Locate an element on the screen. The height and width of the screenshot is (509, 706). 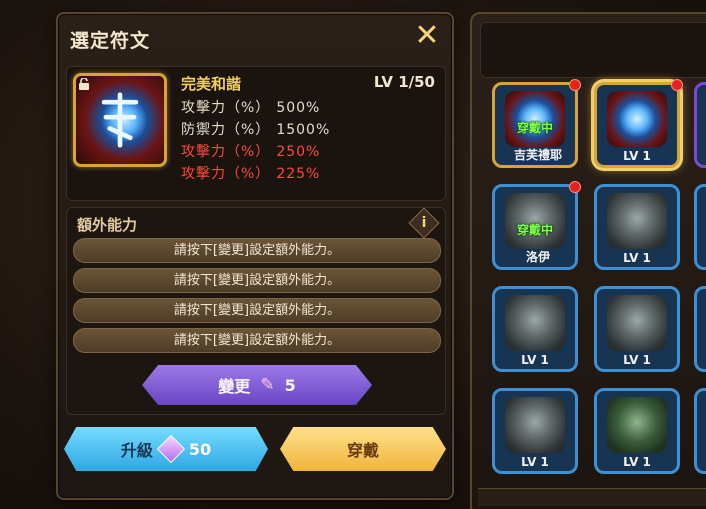
equip-label: 穿戴 is located at coordinates (362, 450).